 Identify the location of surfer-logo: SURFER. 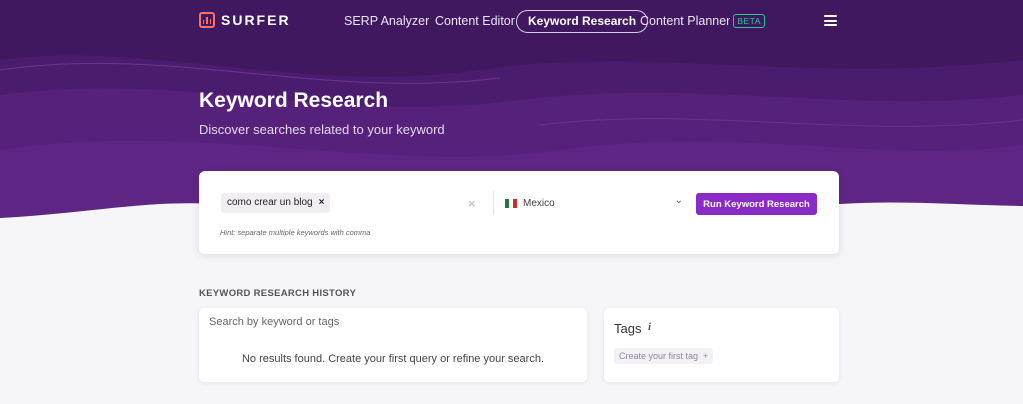
(245, 20).